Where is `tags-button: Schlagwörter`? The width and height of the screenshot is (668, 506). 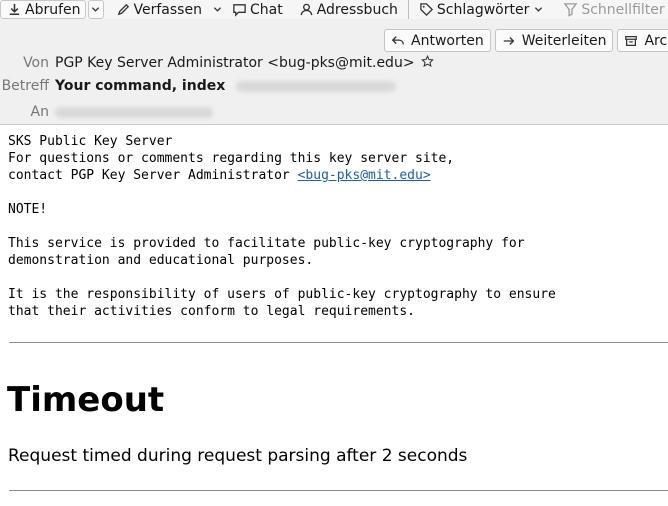 tags-button: Schlagwörter is located at coordinates (482, 9).